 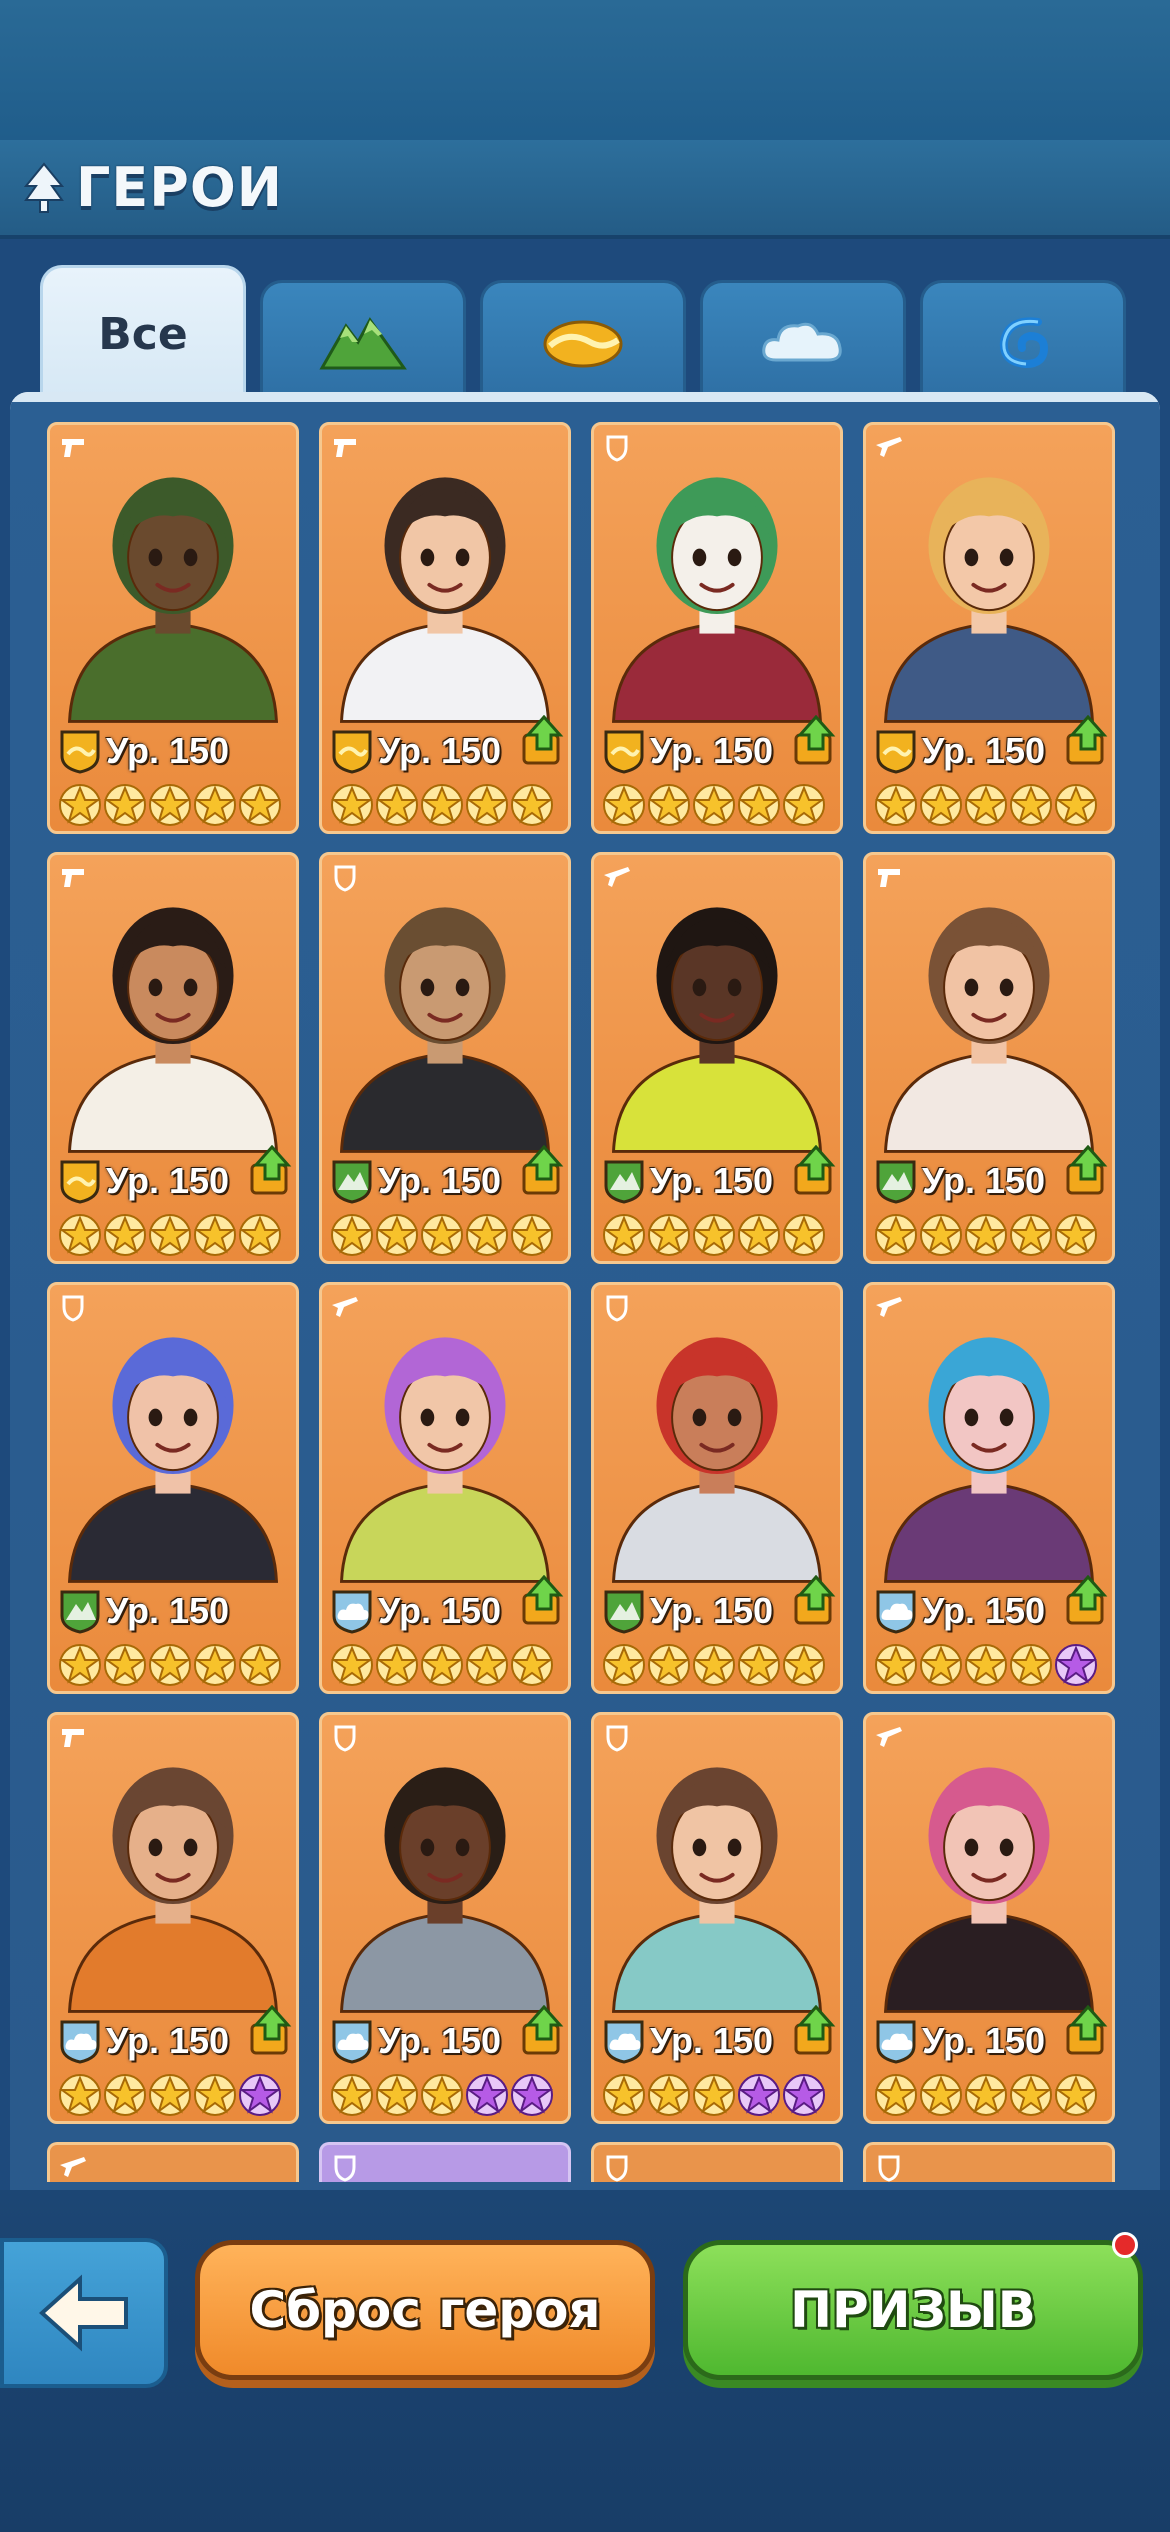 I want to click on tab-desert, so click(x=583, y=340).